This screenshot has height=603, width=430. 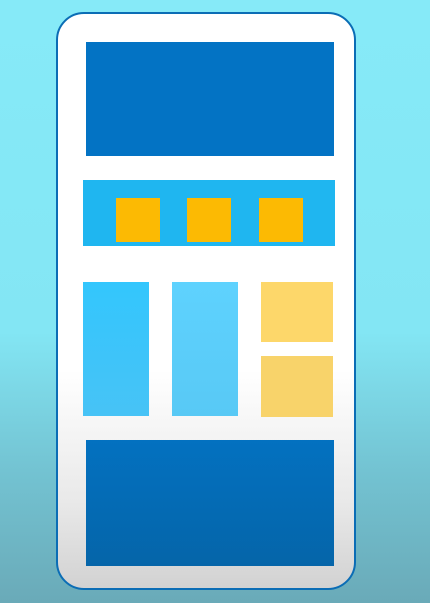 I want to click on footer-banner-block, so click(x=210, y=503).